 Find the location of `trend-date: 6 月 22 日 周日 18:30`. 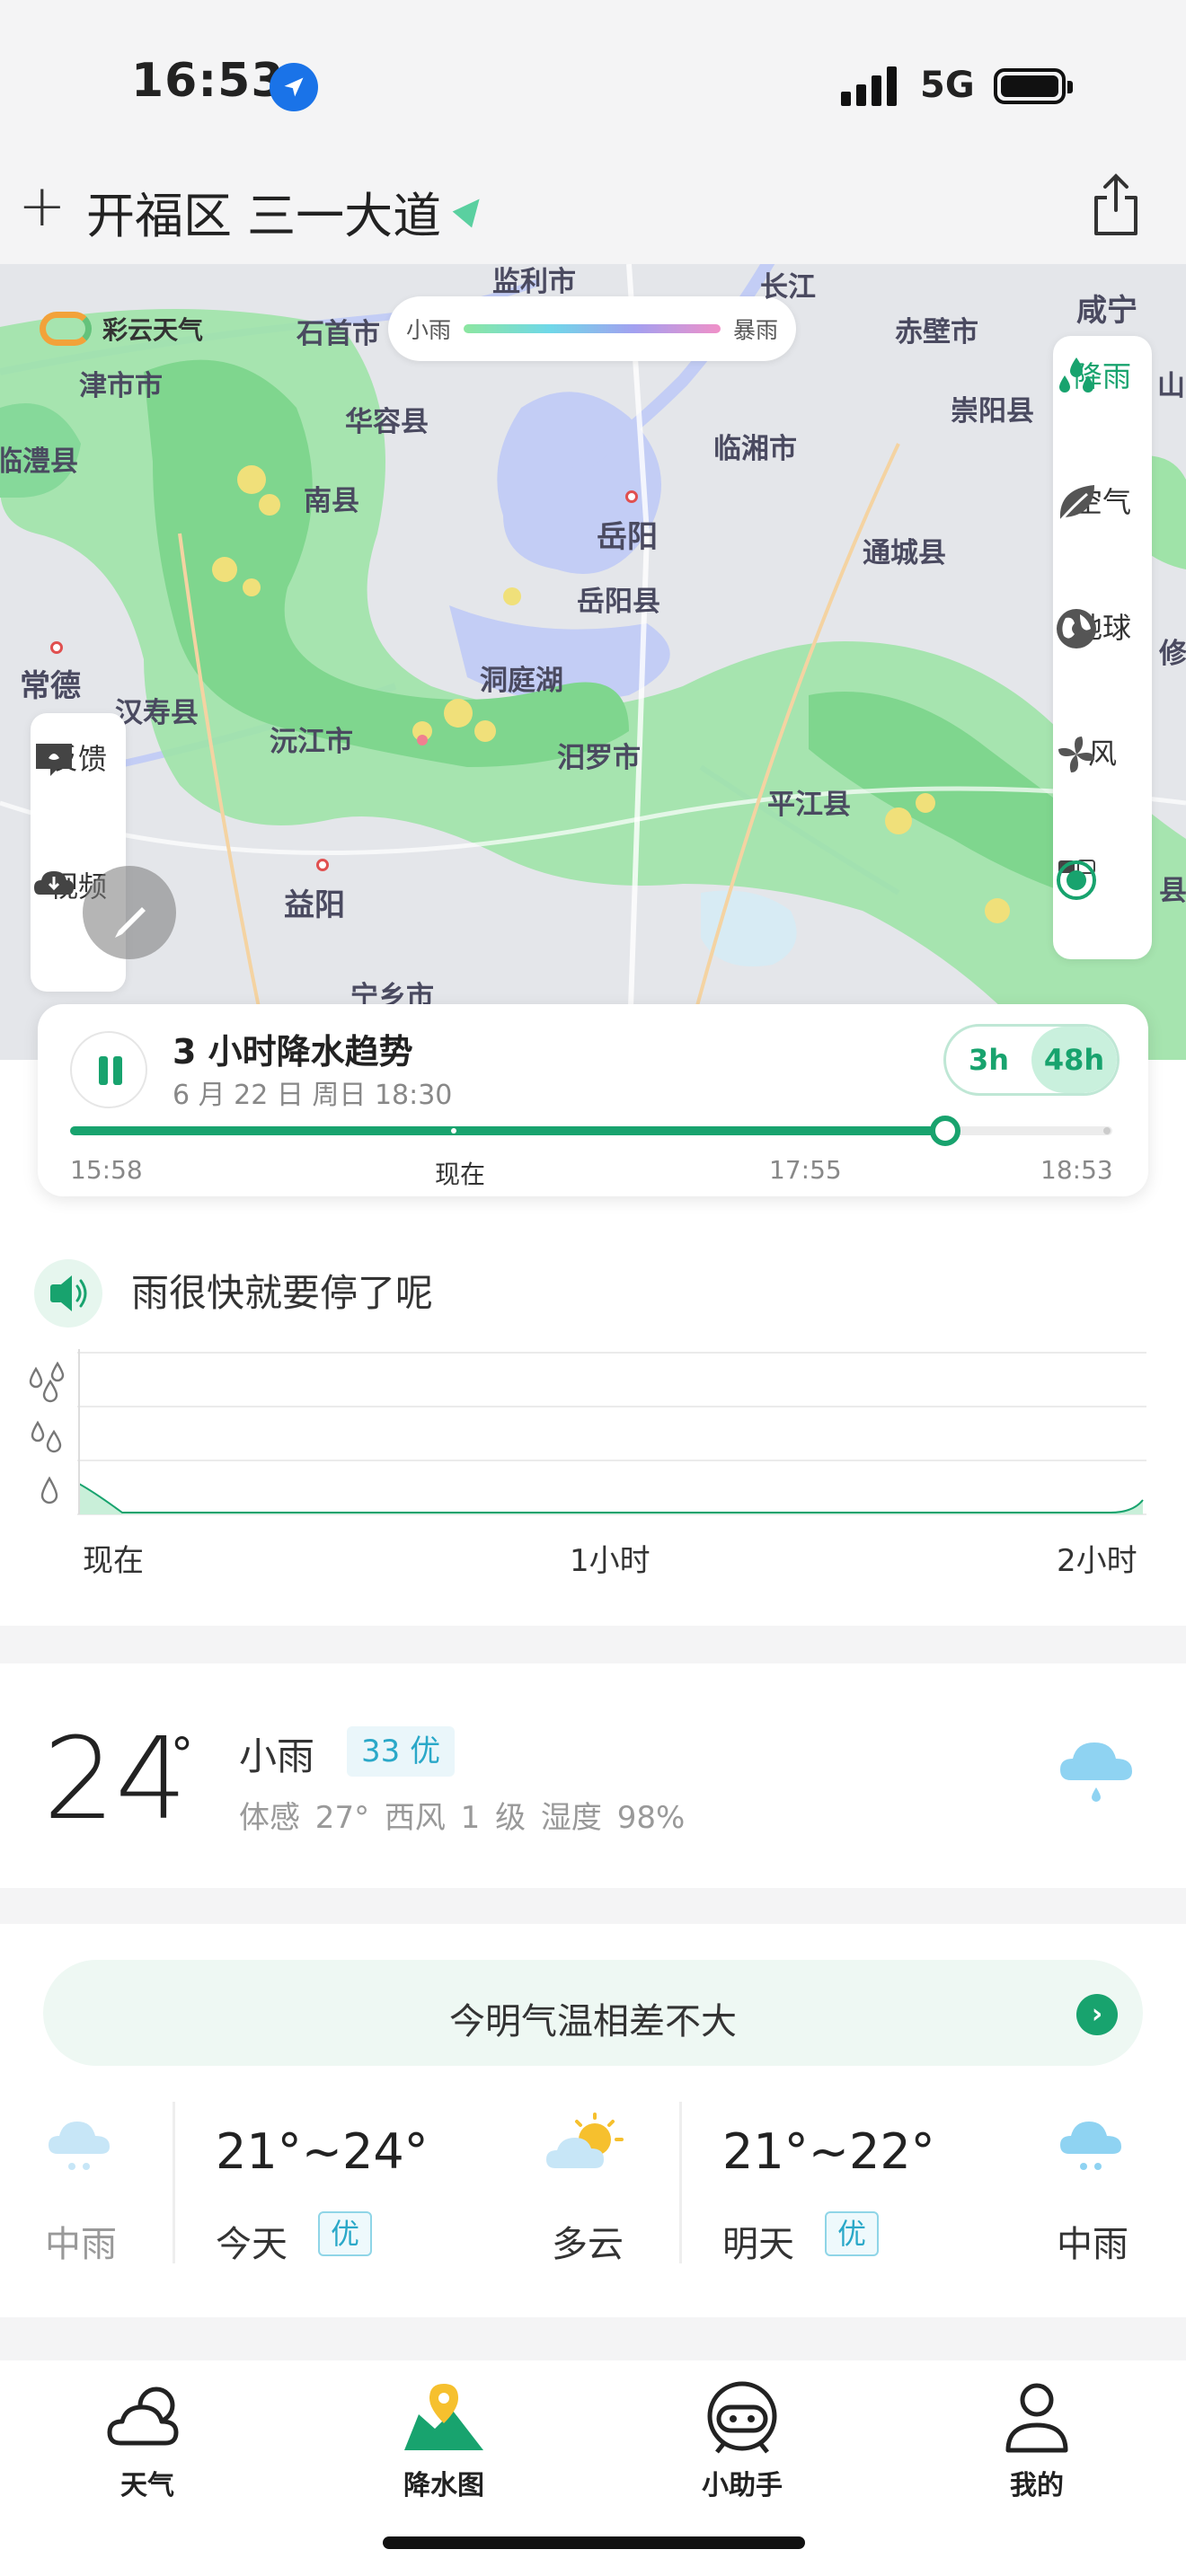

trend-date: 6 月 22 日 周日 18:30 is located at coordinates (313, 1095).